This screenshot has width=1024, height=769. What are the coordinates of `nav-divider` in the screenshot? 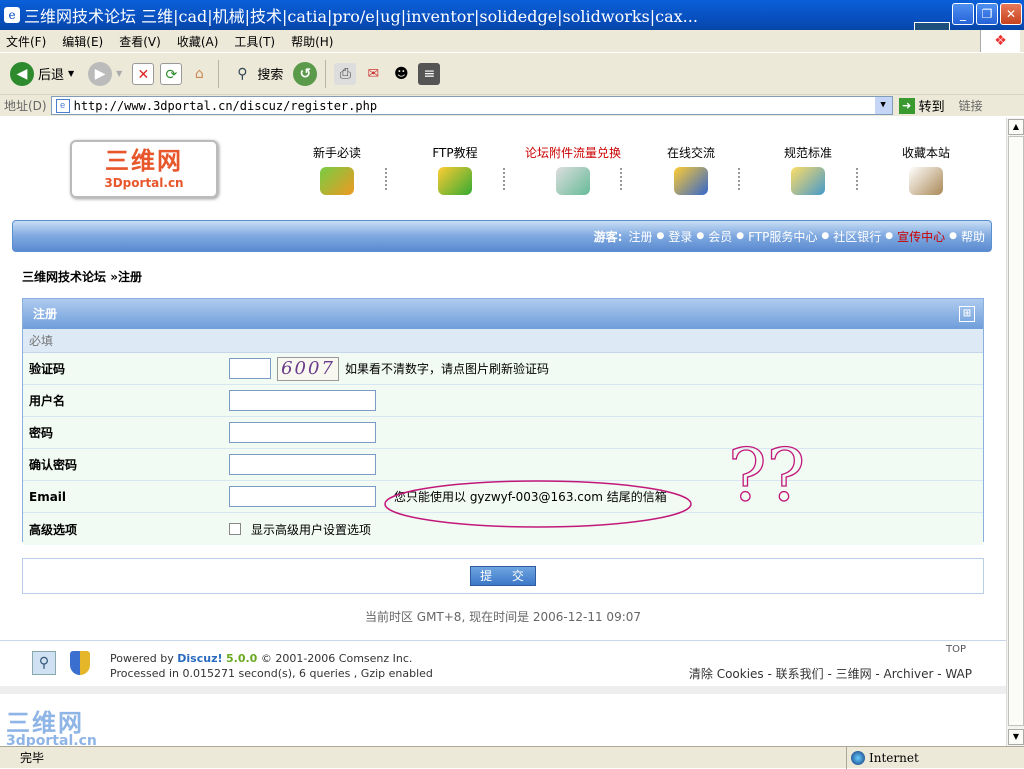 It's located at (386, 179).